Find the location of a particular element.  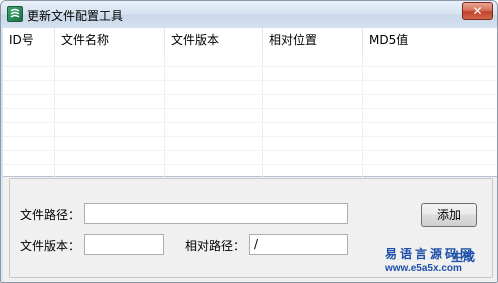

add-button: 添加 is located at coordinates (449, 215).